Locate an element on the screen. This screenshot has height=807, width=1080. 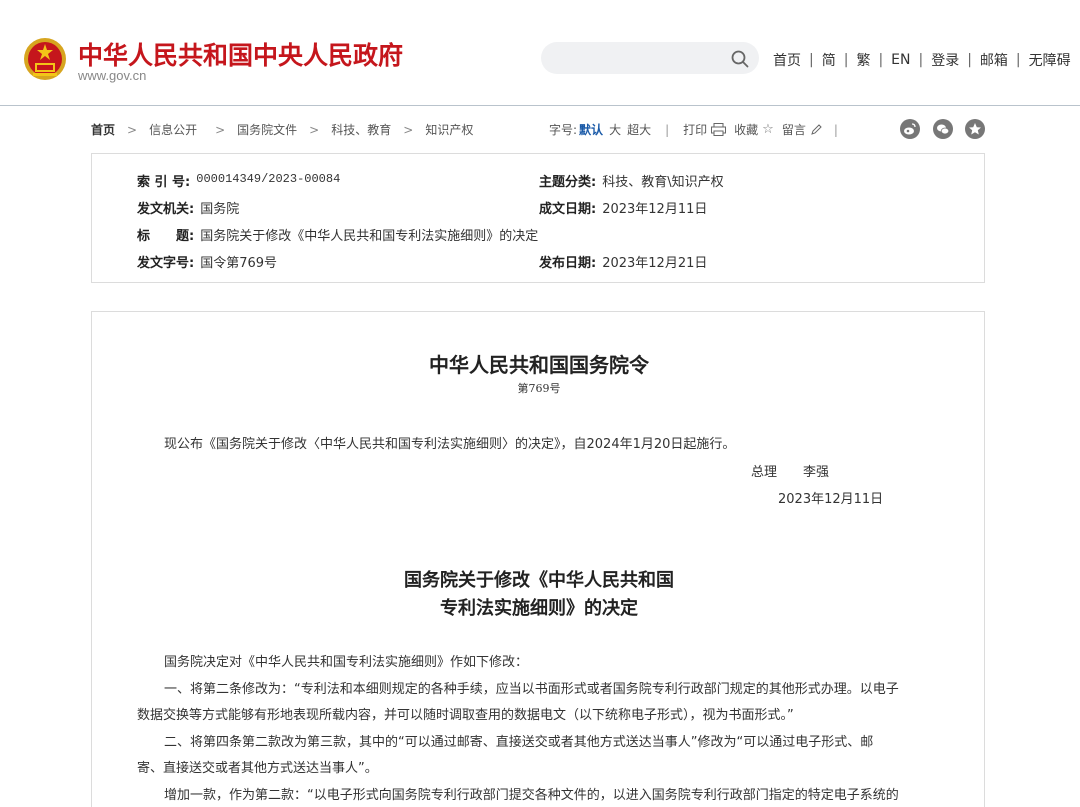
breadcrumb-state-council-docs: 国务院文件 is located at coordinates (267, 129).